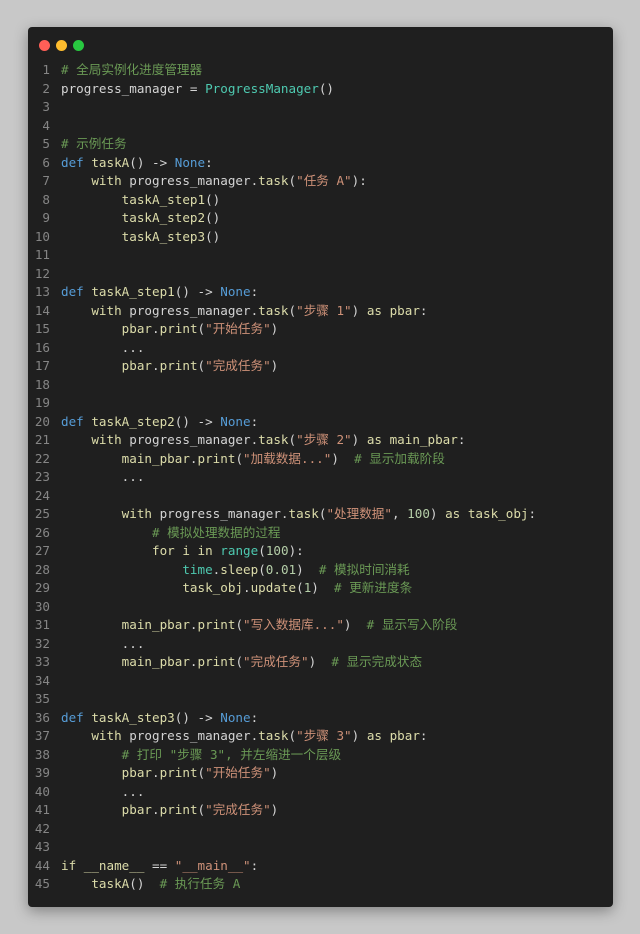  What do you see at coordinates (133, 421) in the screenshot?
I see `code-token: taskA_step2` at bounding box center [133, 421].